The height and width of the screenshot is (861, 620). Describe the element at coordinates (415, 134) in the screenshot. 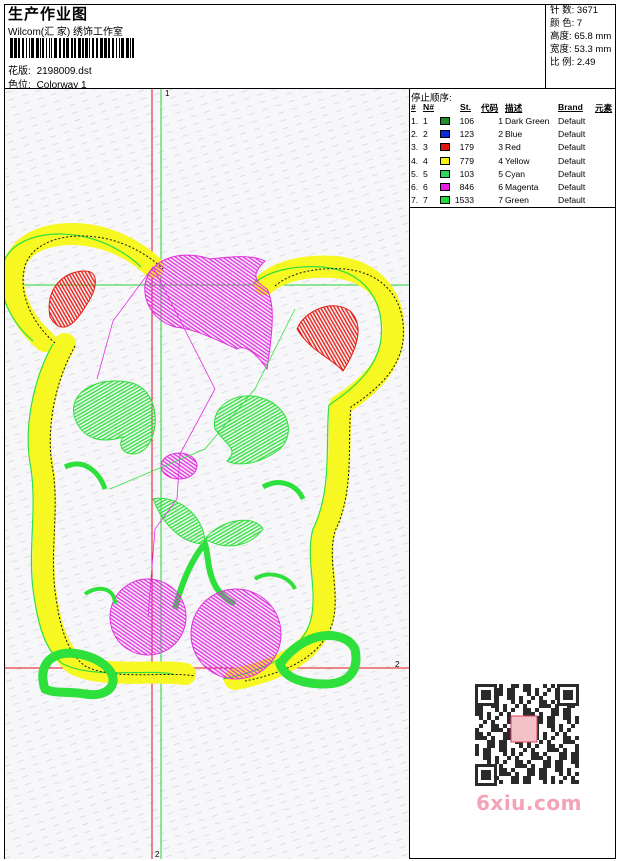

I see `row-number: 2.` at that location.